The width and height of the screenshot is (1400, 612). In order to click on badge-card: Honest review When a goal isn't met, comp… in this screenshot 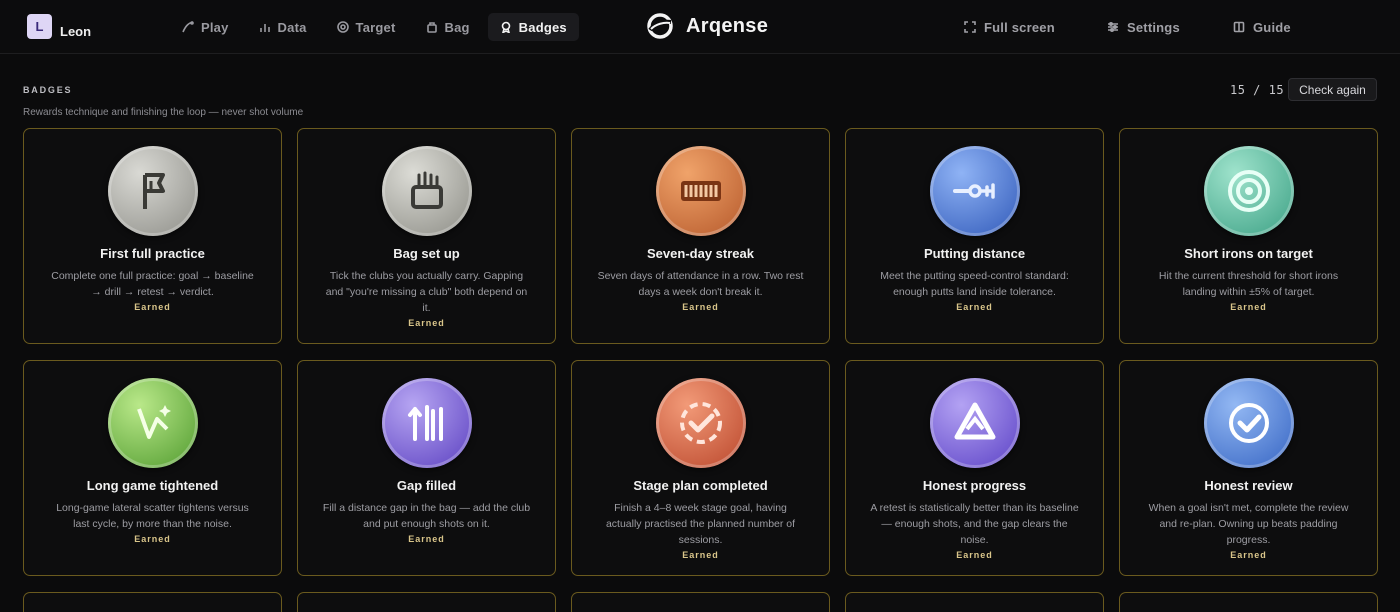, I will do `click(1248, 468)`.